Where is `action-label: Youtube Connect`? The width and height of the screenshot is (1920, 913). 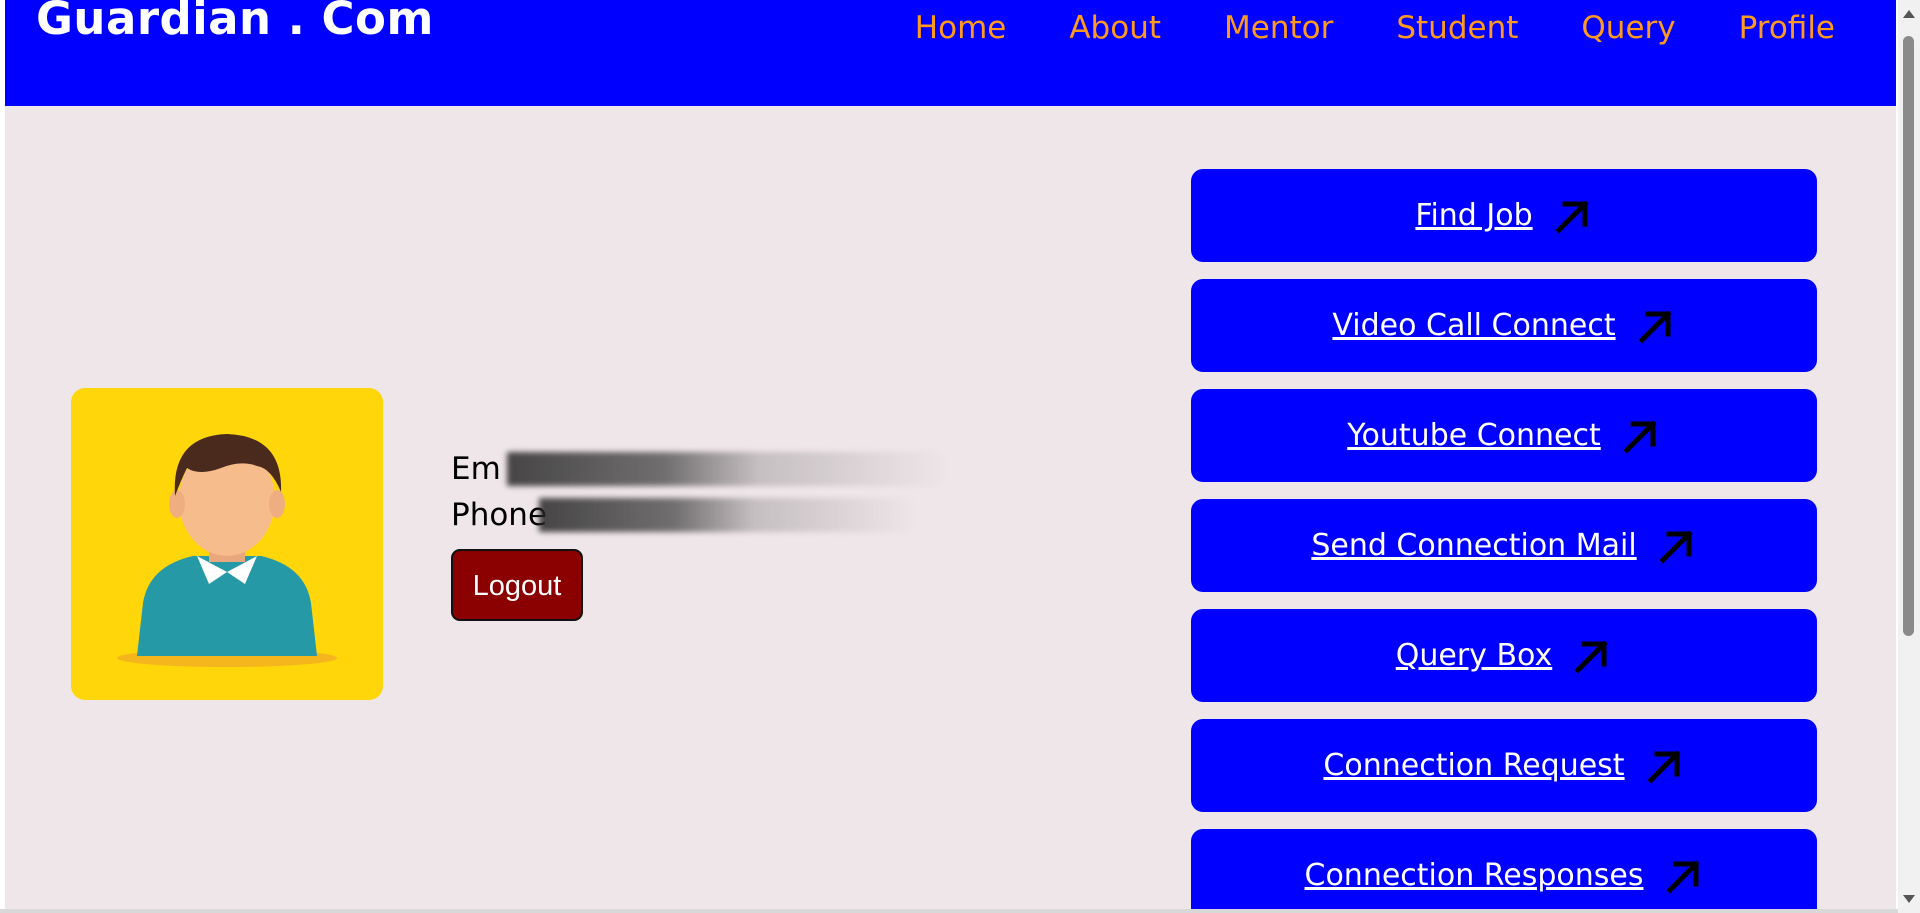 action-label: Youtube Connect is located at coordinates (1474, 435).